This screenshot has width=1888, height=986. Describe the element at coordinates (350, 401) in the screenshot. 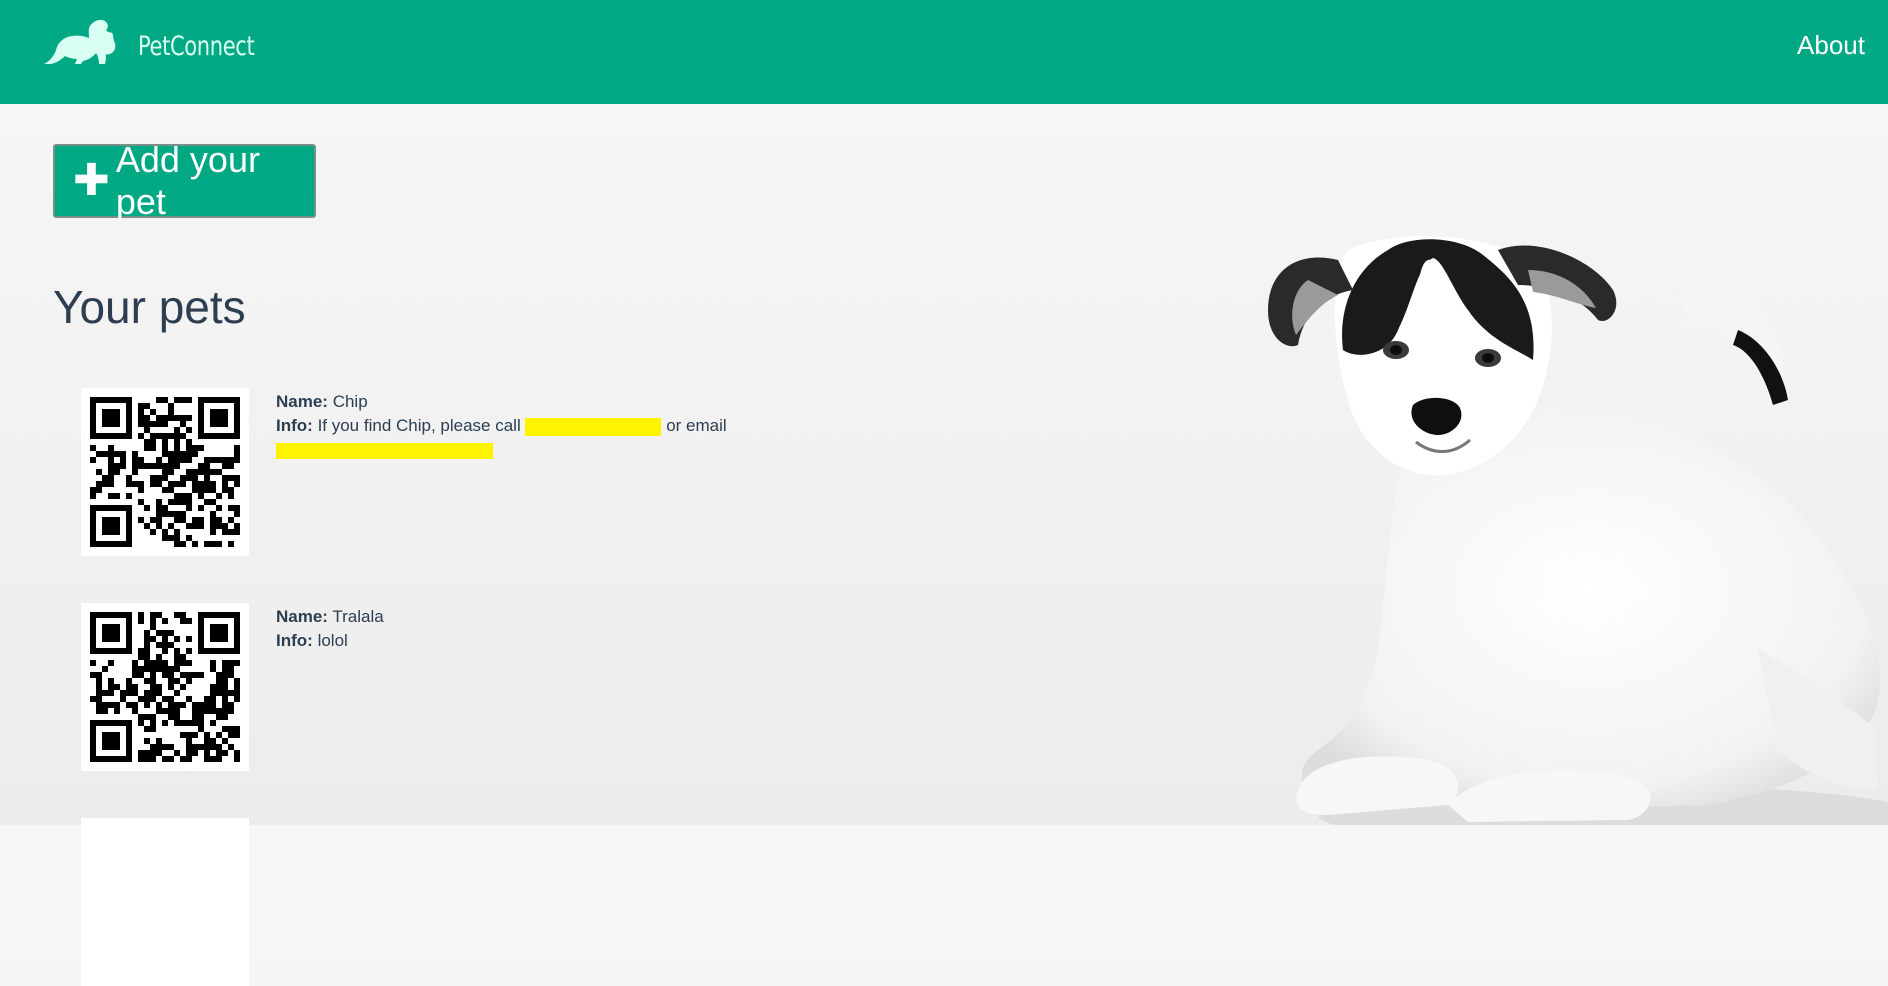

I see `pet-name: Chip` at that location.